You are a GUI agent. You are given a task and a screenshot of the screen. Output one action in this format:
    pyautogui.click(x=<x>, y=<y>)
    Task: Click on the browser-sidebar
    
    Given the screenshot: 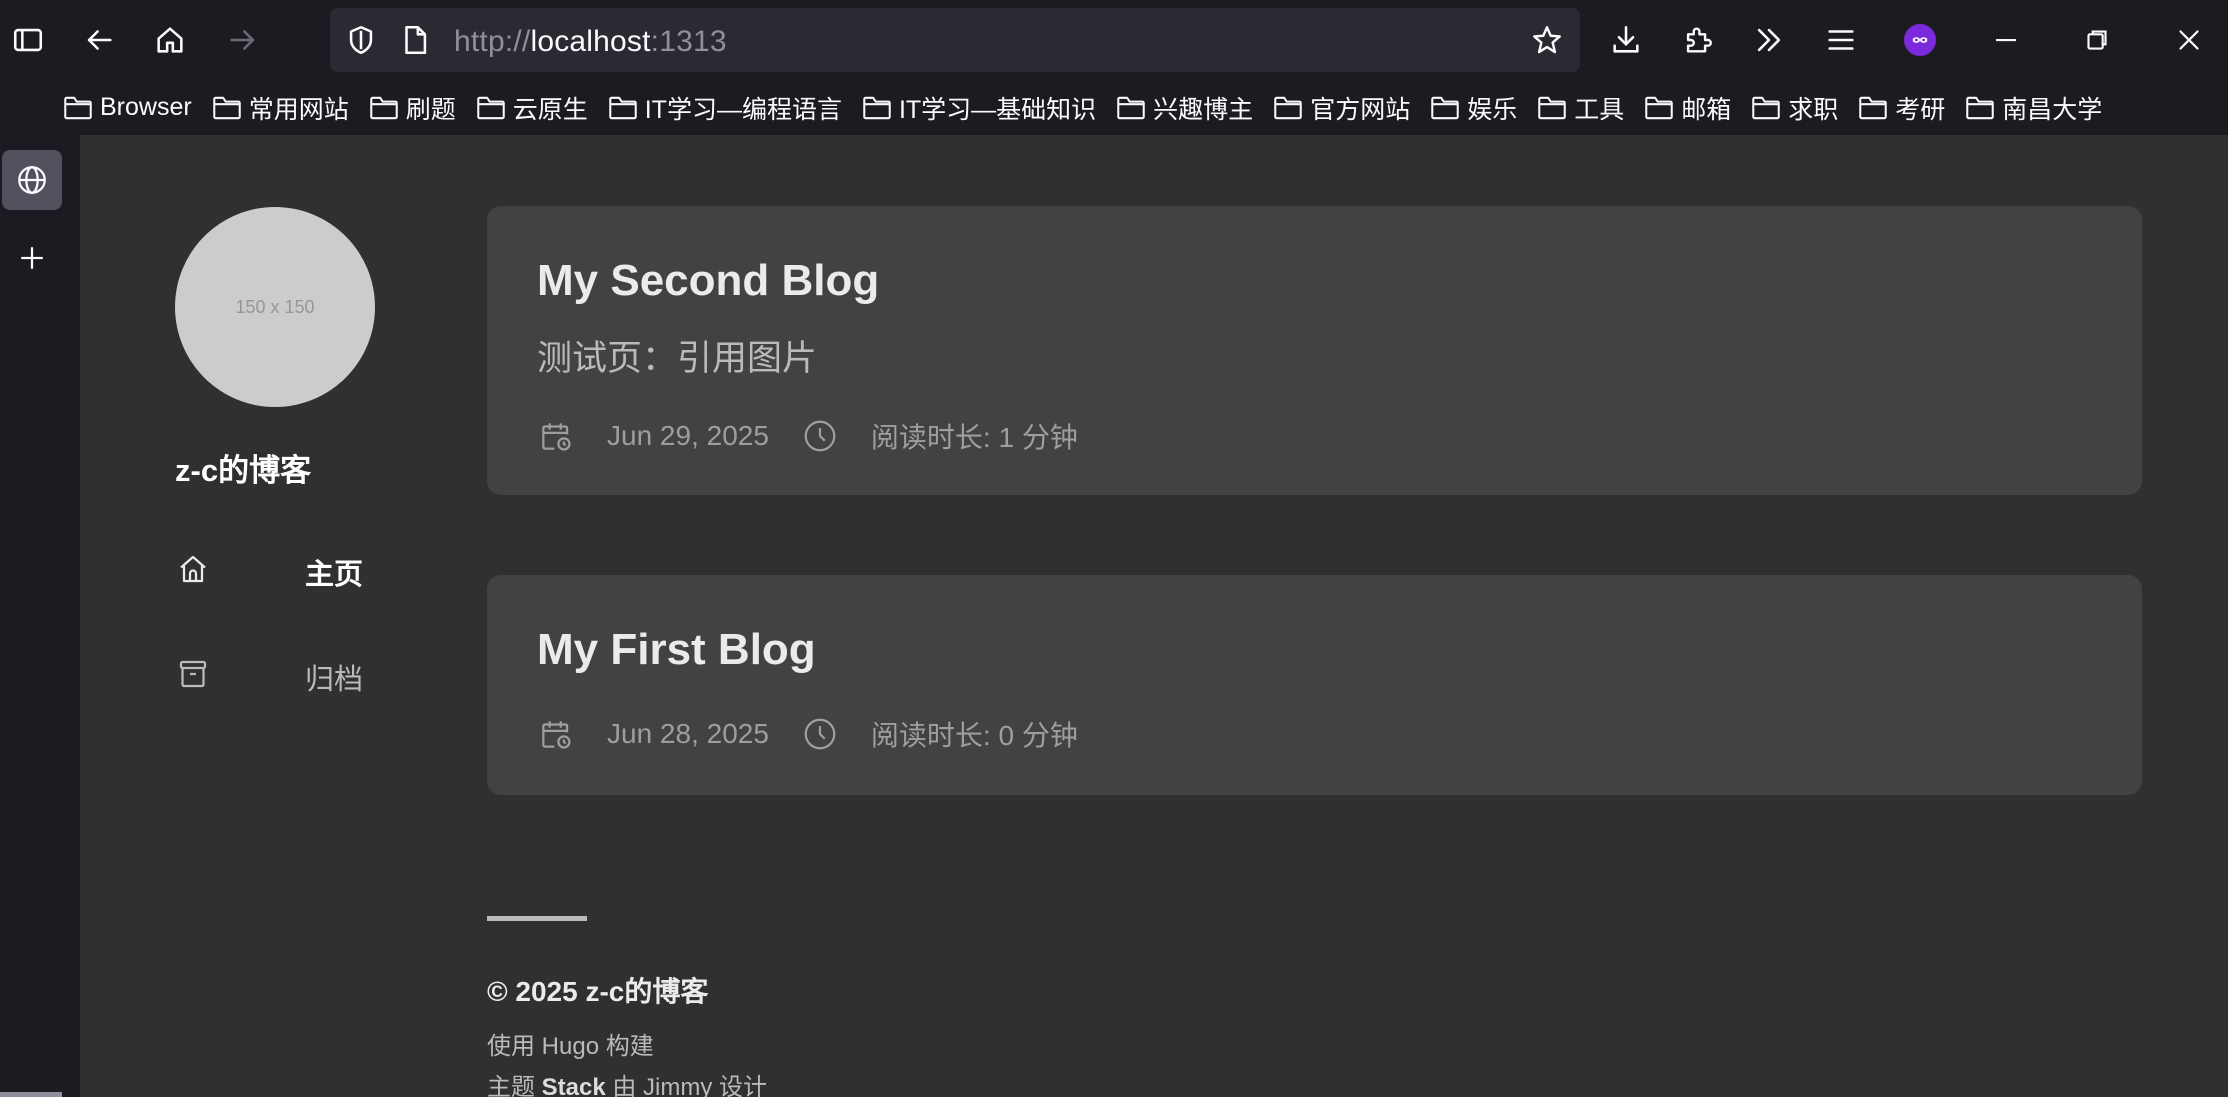 What is the action you would take?
    pyautogui.click(x=40, y=616)
    